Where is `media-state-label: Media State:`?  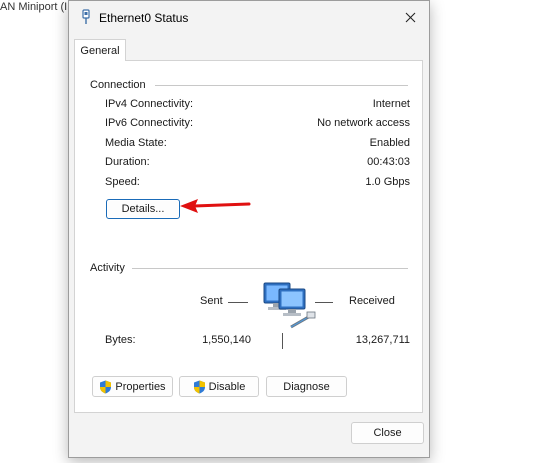 media-state-label: Media State: is located at coordinates (136, 143).